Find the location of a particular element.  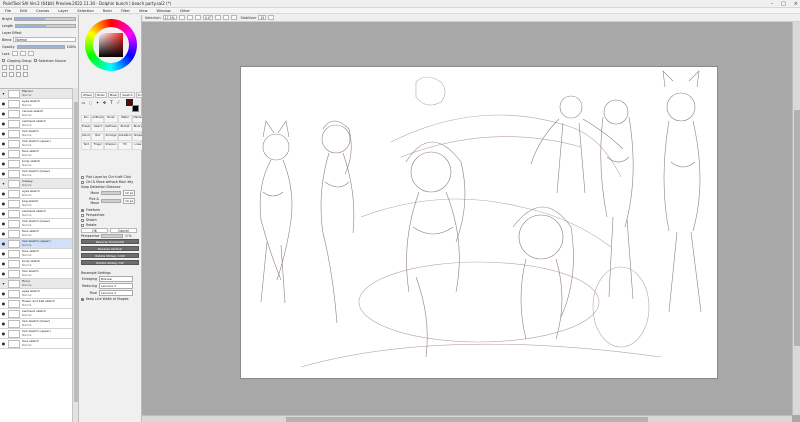

rotate-cw-button: Rotate 90deg. CW is located at coordinates (110, 262).